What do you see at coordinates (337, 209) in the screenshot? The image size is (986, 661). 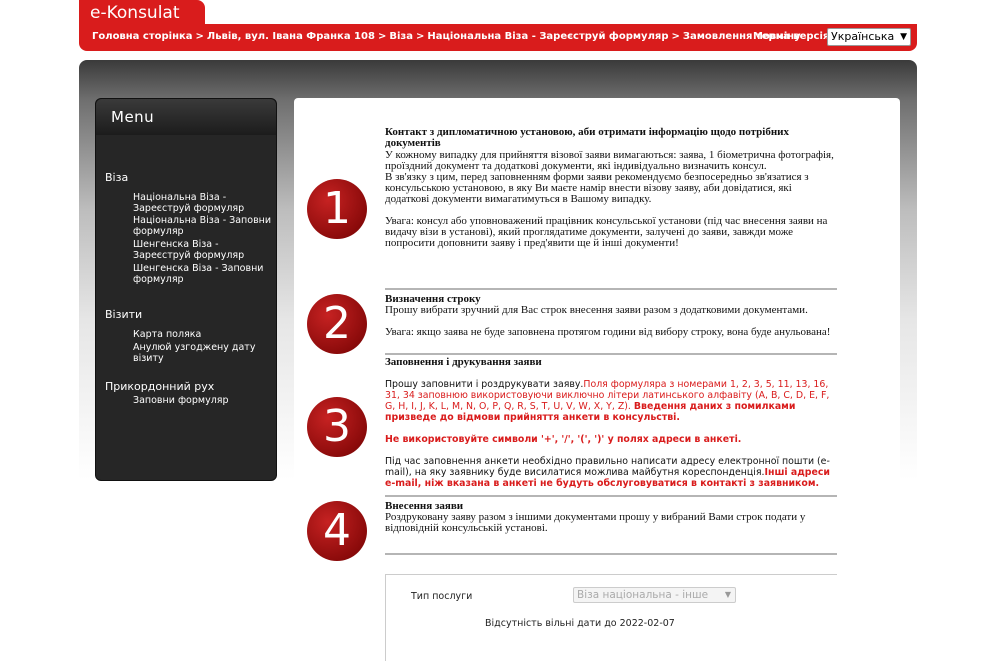 I see `step-1-number-icon: 1` at bounding box center [337, 209].